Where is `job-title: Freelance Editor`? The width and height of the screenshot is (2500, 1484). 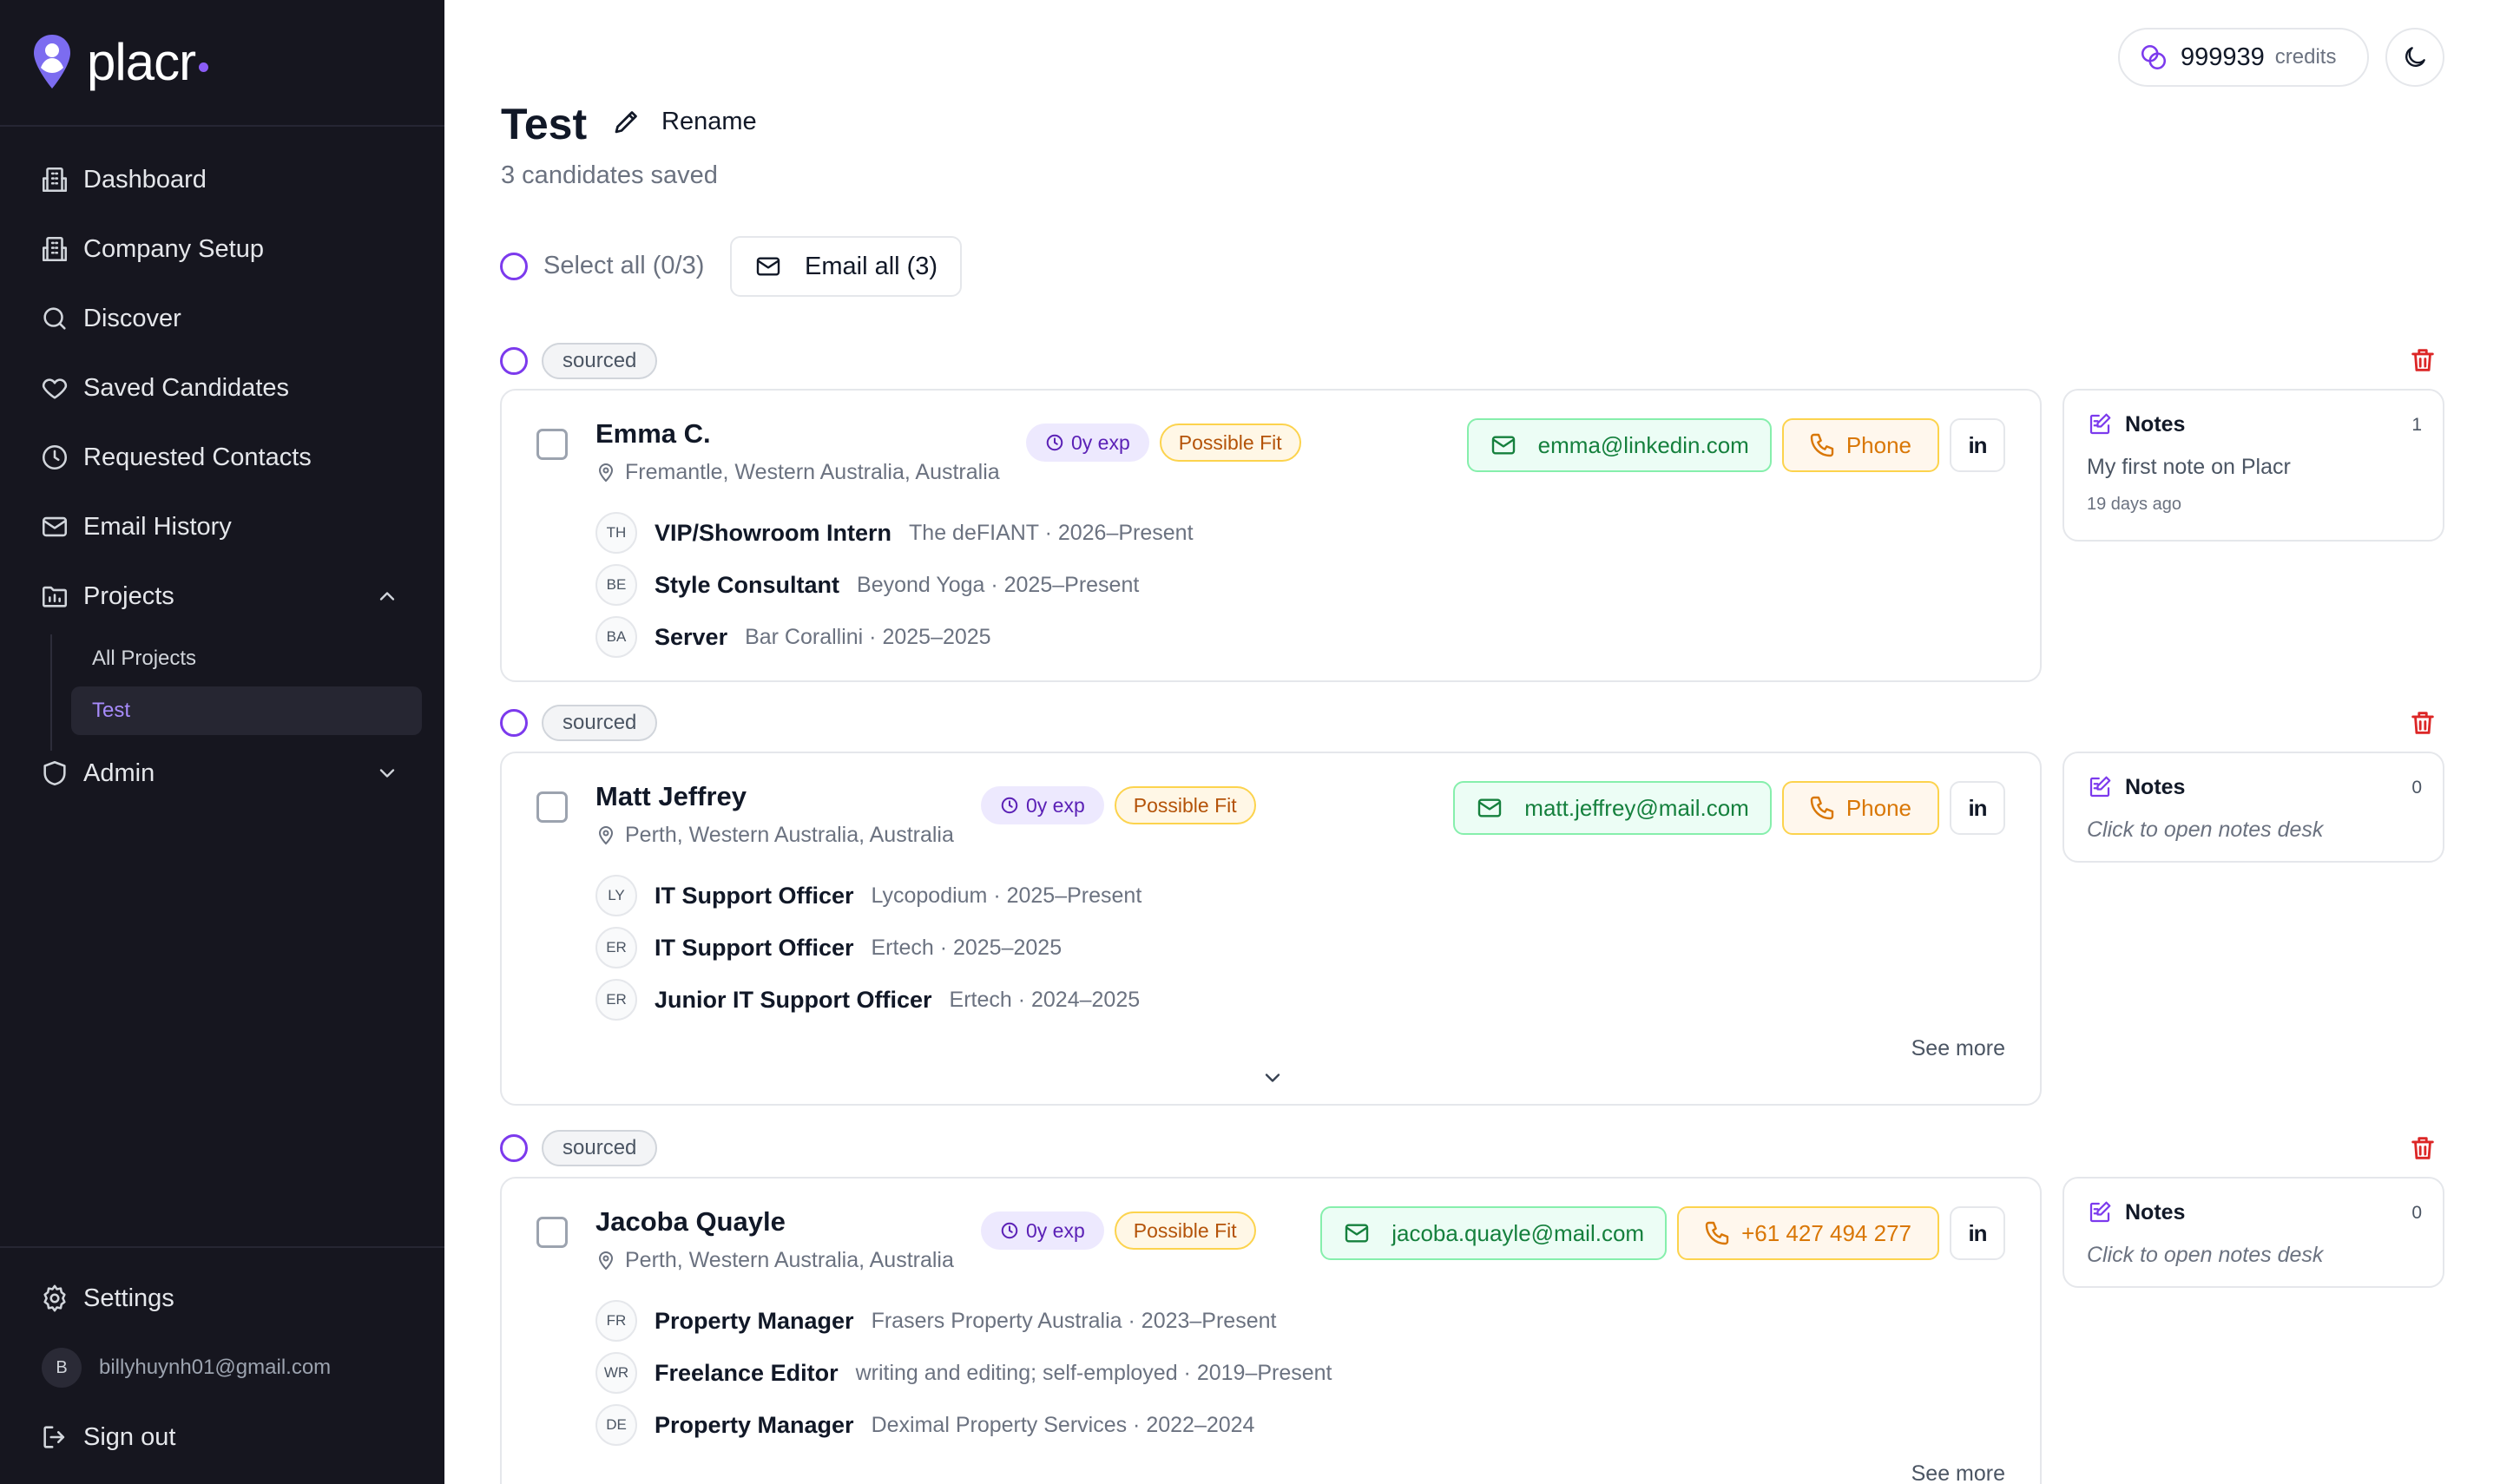 job-title: Freelance Editor is located at coordinates (747, 1372).